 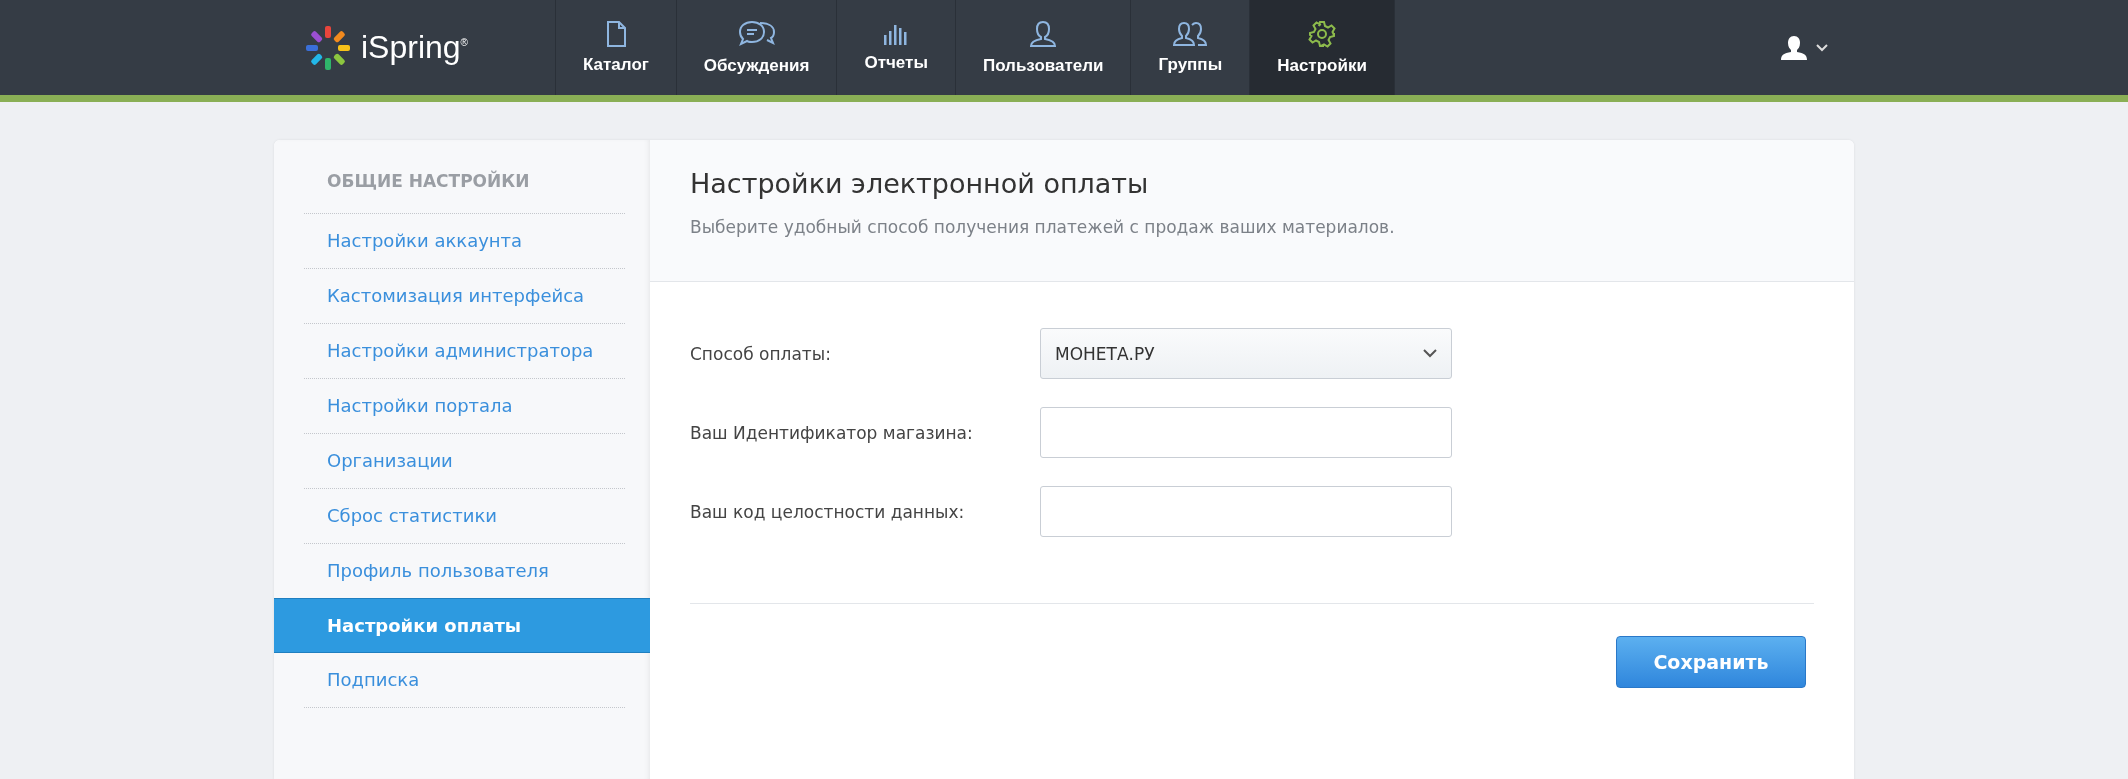 What do you see at coordinates (464, 406) in the screenshot?
I see `sidebar-item: Настройки портала` at bounding box center [464, 406].